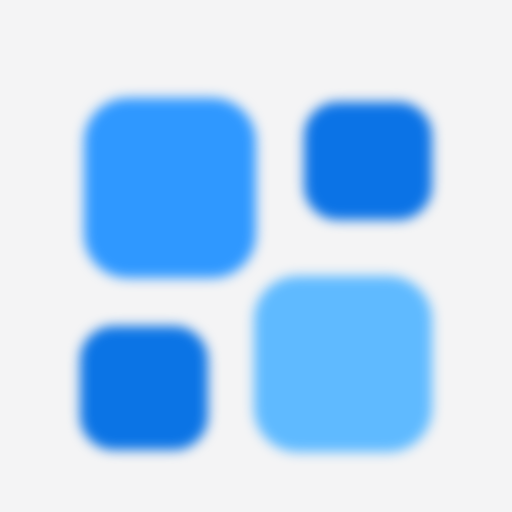 The image size is (512, 512). I want to click on large-top-left-tile-icon, so click(170, 188).